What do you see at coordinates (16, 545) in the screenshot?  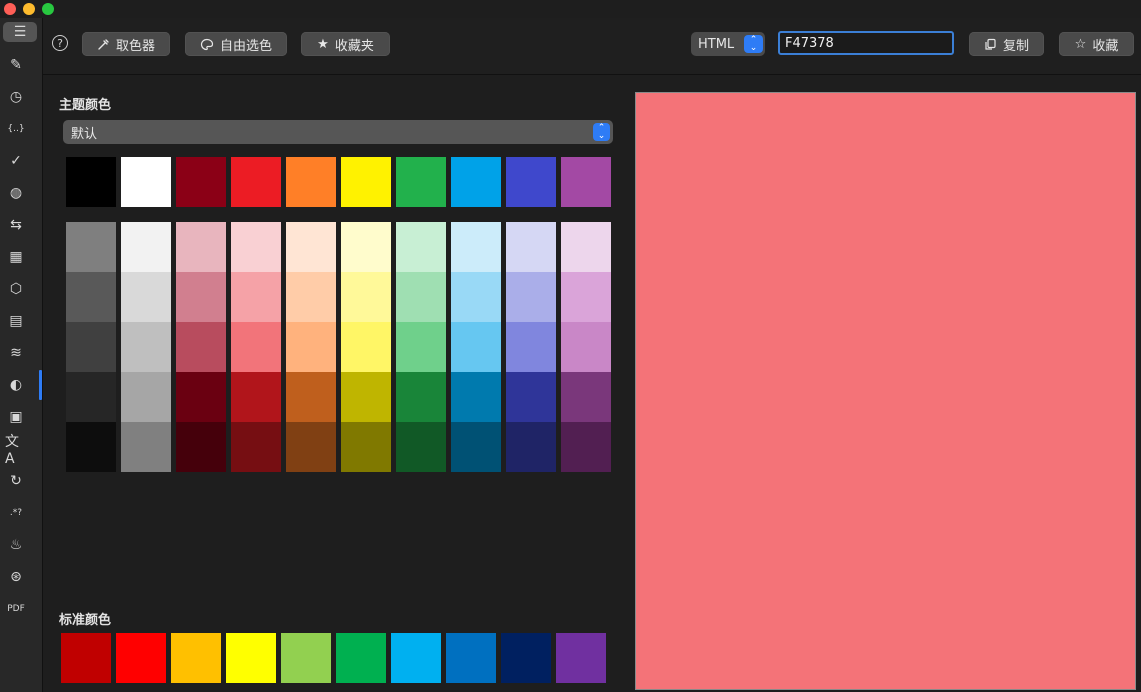 I see `java-icon: ♨` at bounding box center [16, 545].